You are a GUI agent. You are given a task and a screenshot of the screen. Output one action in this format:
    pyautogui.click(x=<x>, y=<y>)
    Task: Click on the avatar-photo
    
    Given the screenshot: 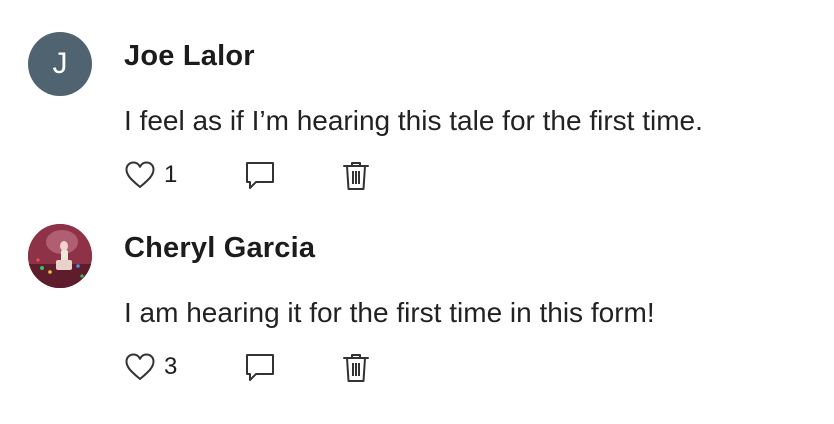 What is the action you would take?
    pyautogui.click(x=60, y=256)
    